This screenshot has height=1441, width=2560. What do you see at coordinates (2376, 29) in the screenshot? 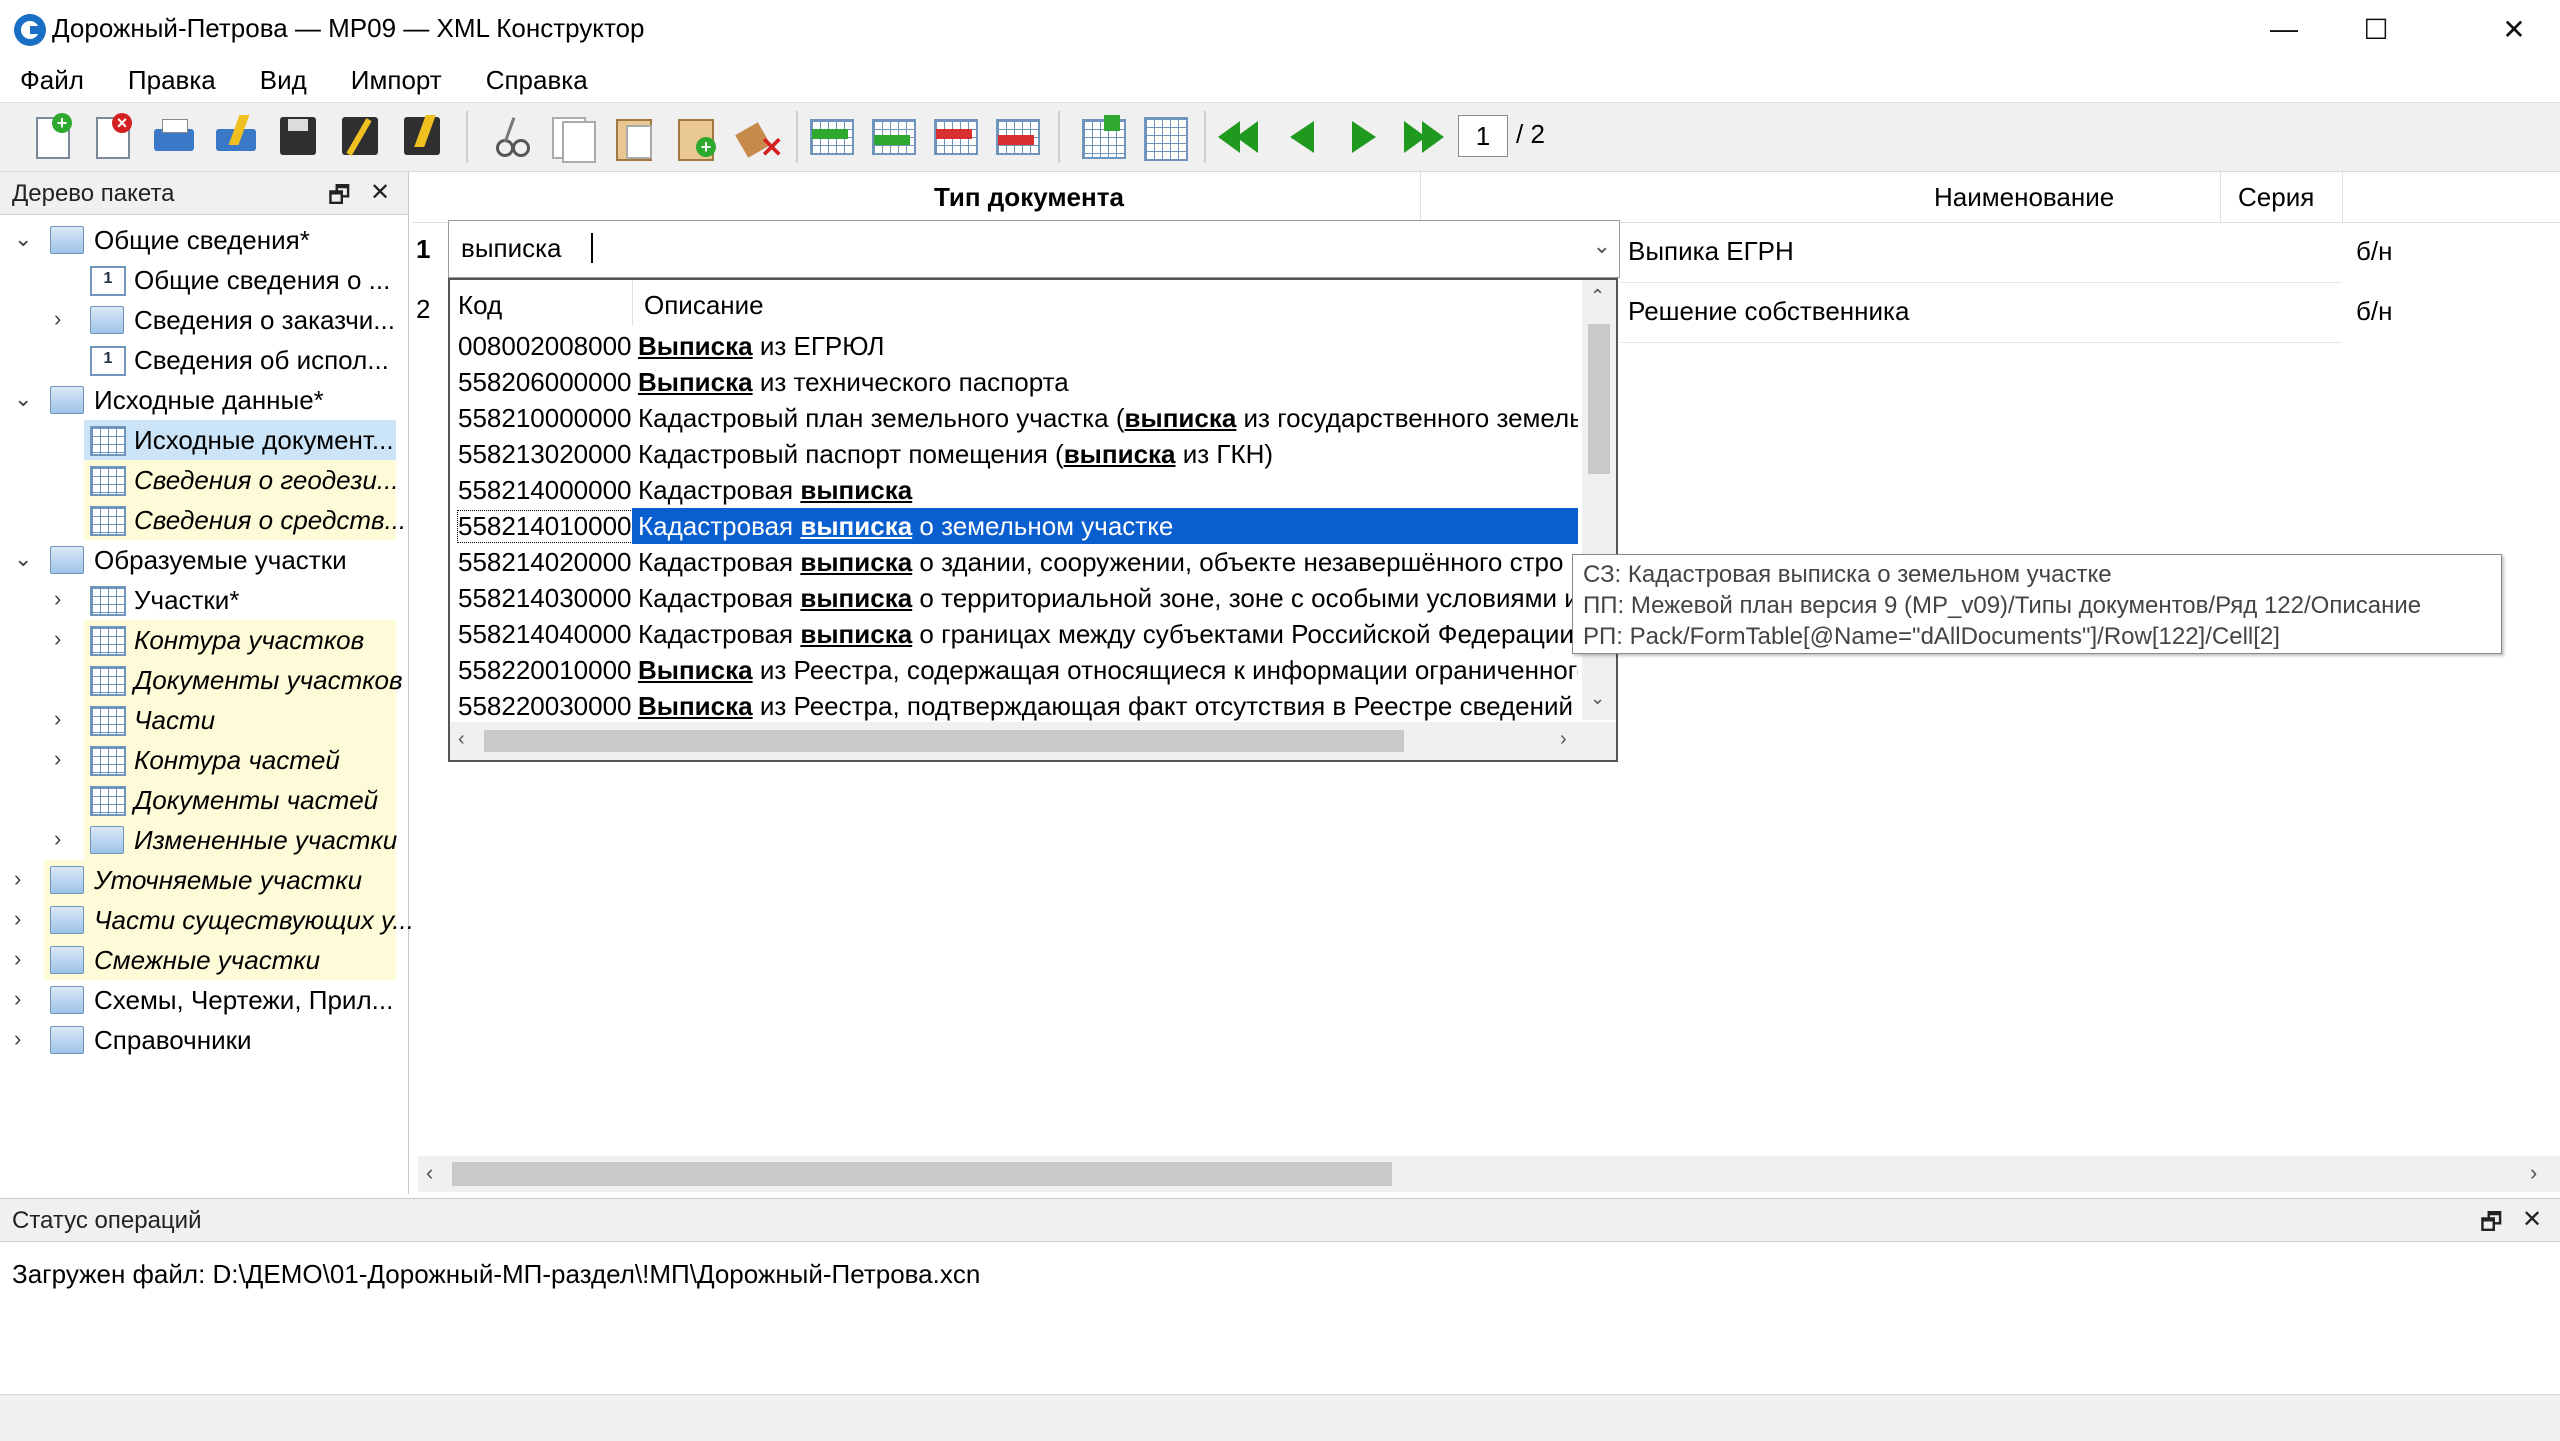
I see `maximize-button: ☐` at bounding box center [2376, 29].